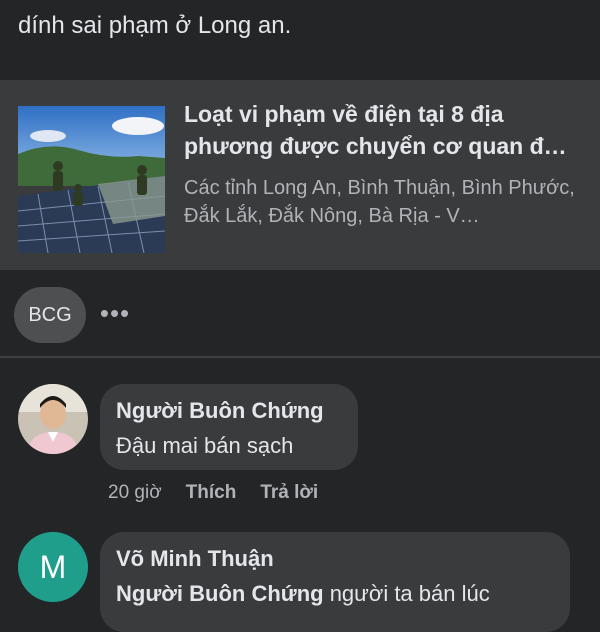 The height and width of the screenshot is (632, 600). What do you see at coordinates (220, 593) in the screenshot?
I see `mention-link: Người Buôn Chứng` at bounding box center [220, 593].